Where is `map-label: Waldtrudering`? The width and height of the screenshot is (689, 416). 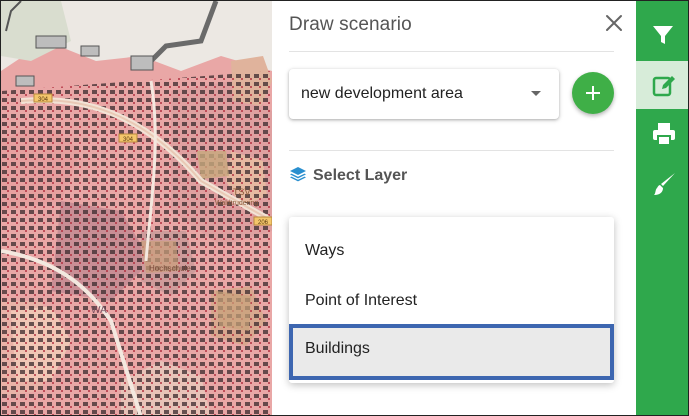
map-label: Waldtrudering is located at coordinates (236, 203).